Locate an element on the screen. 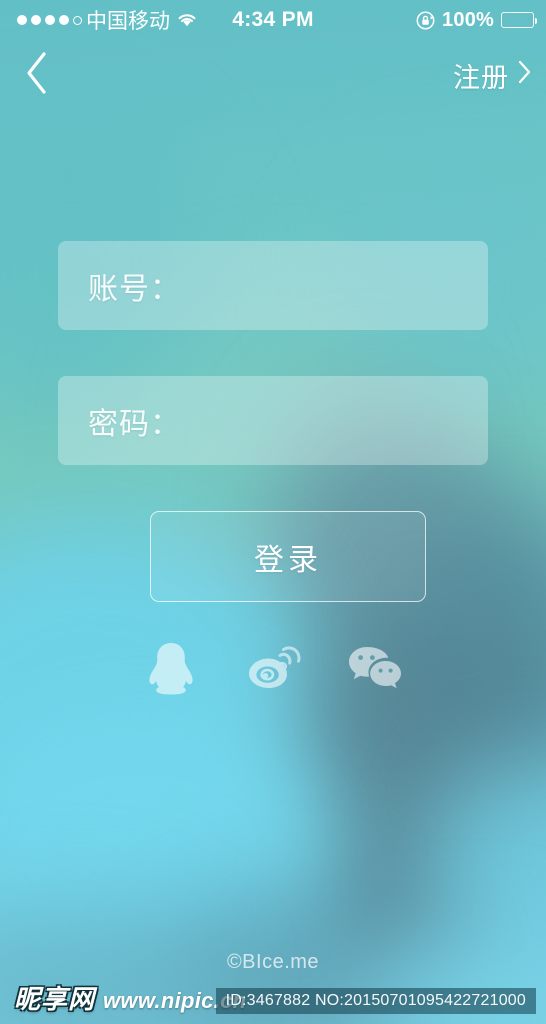 The height and width of the screenshot is (1024, 546). password-input: 密码： is located at coordinates (273, 420).